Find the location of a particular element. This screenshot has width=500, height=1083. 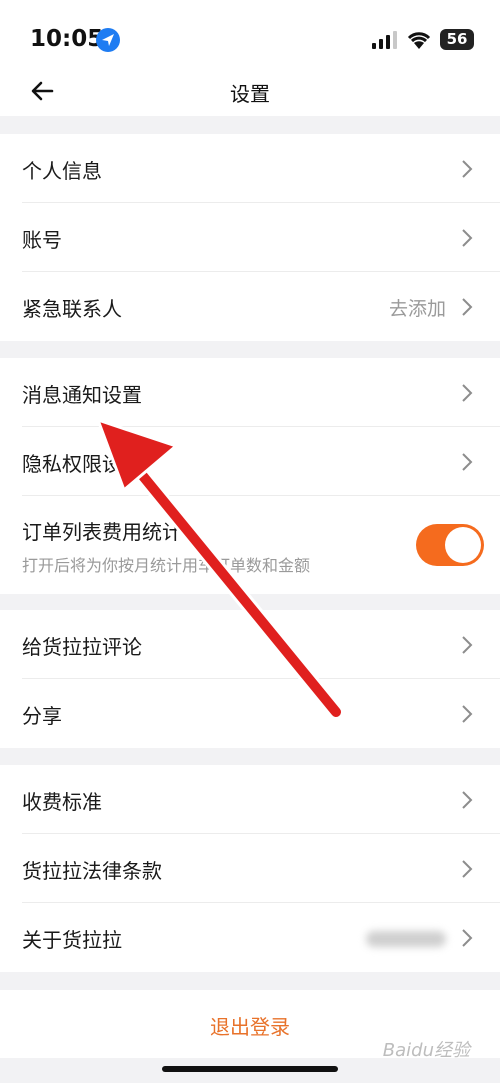

blurred-version-value is located at coordinates (406, 939).